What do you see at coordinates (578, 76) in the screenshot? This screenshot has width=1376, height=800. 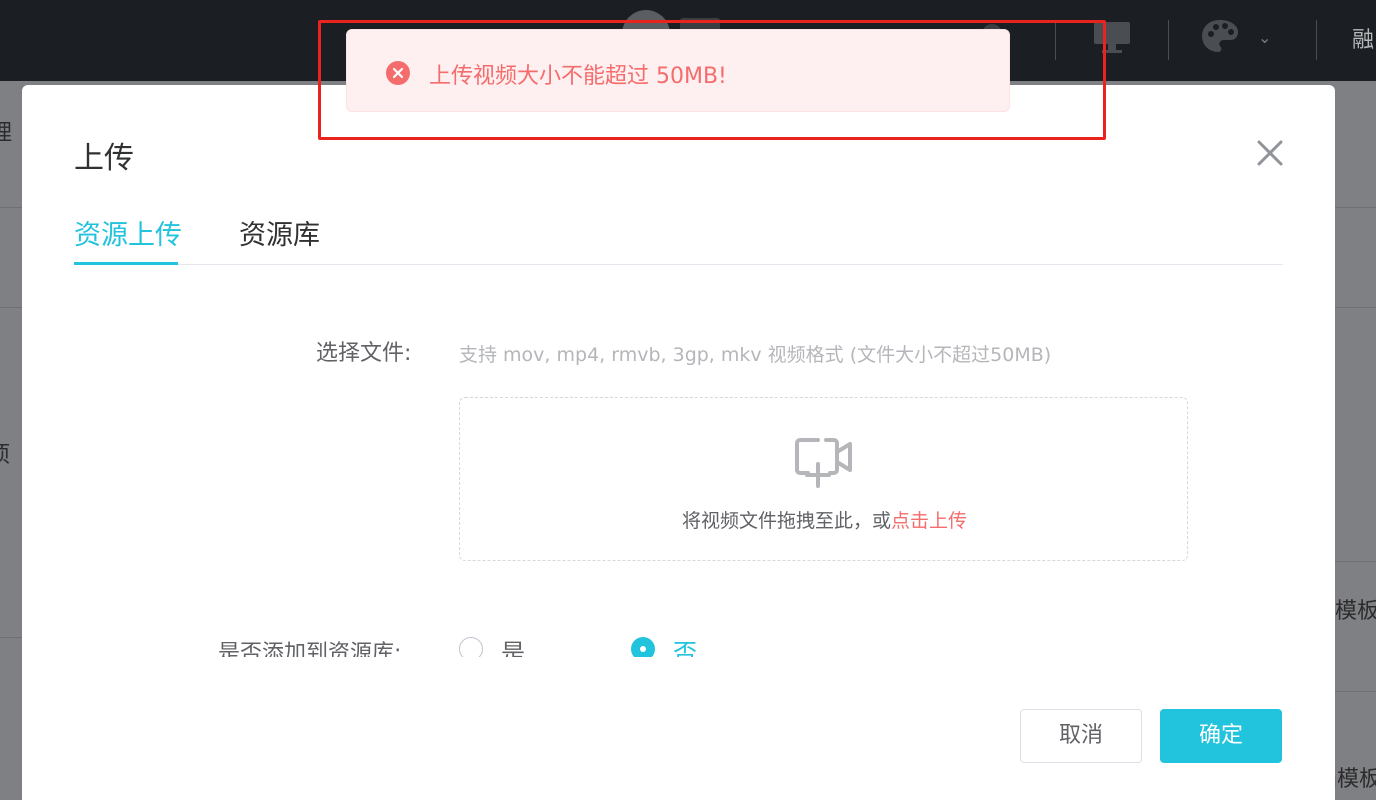 I see `error-message: 上传视频大小不能超过 50MB!` at bounding box center [578, 76].